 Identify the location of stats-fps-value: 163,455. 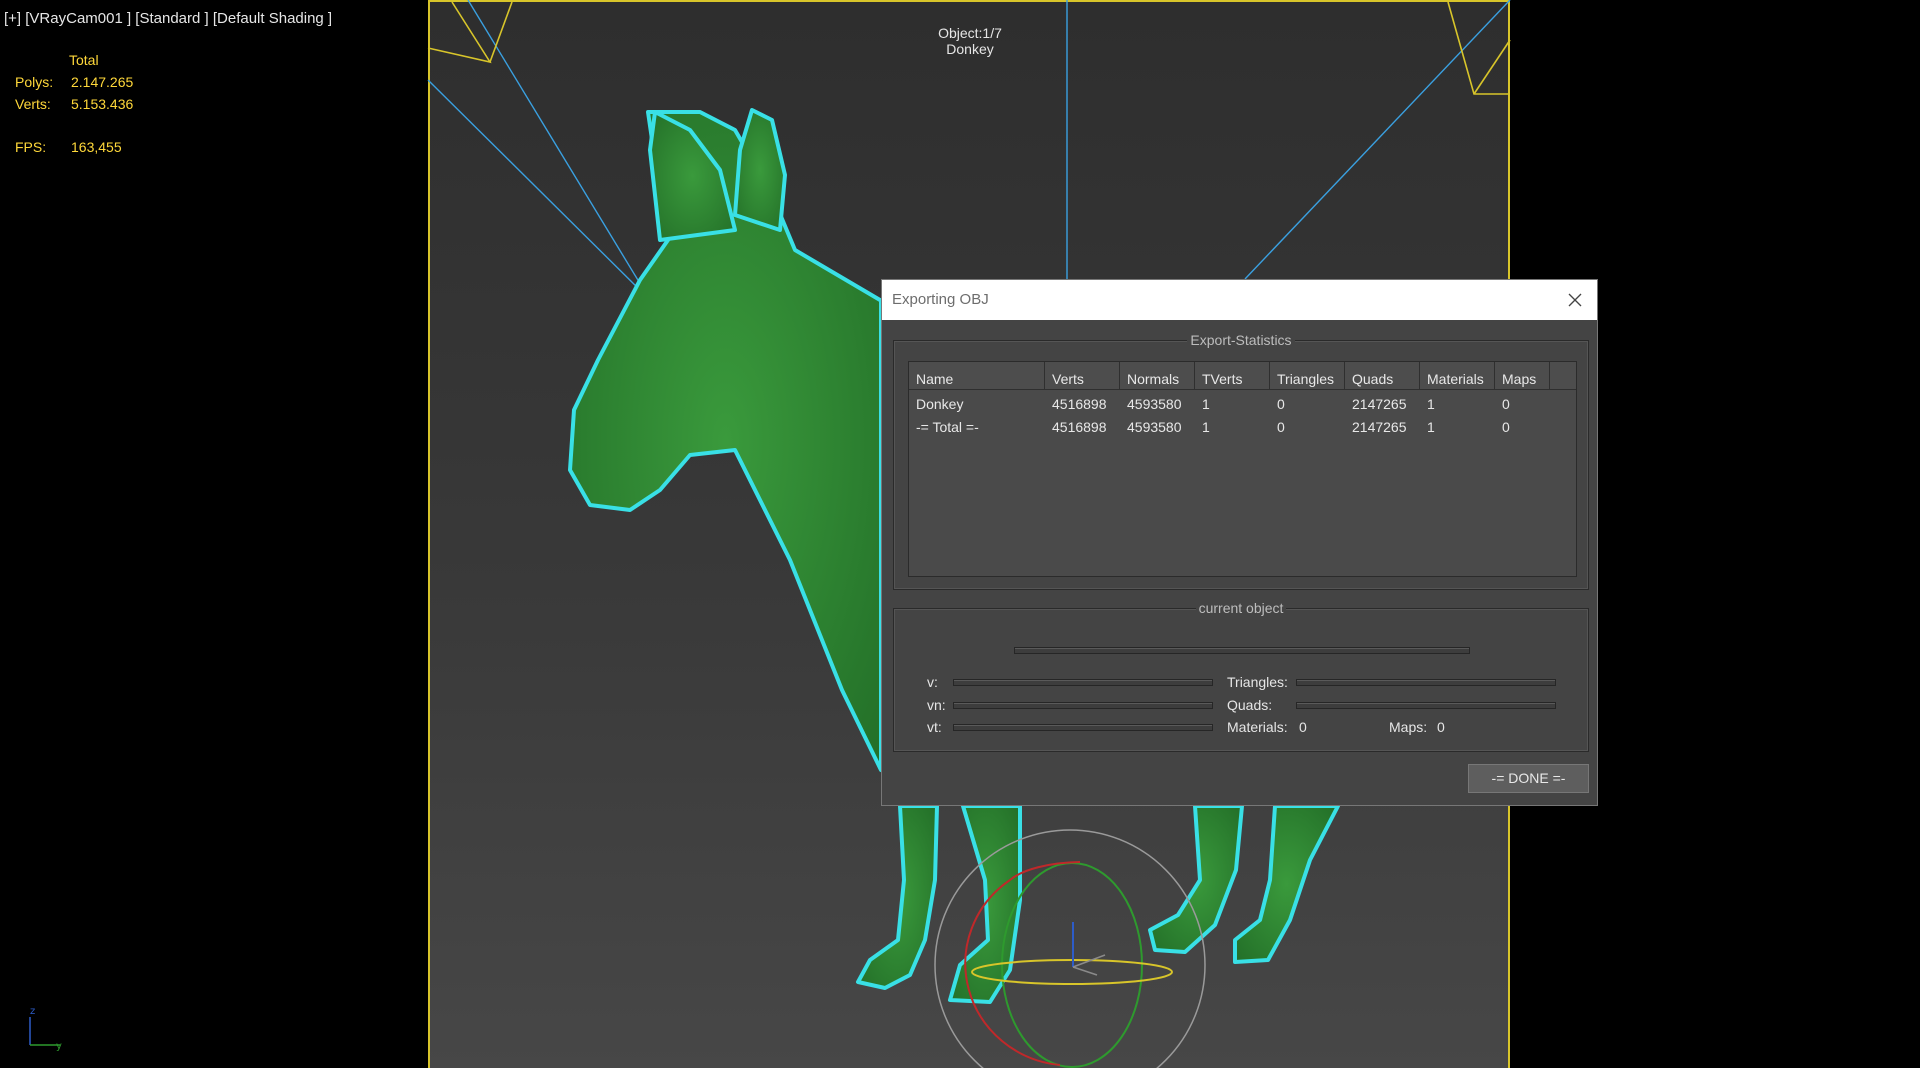
(96, 147).